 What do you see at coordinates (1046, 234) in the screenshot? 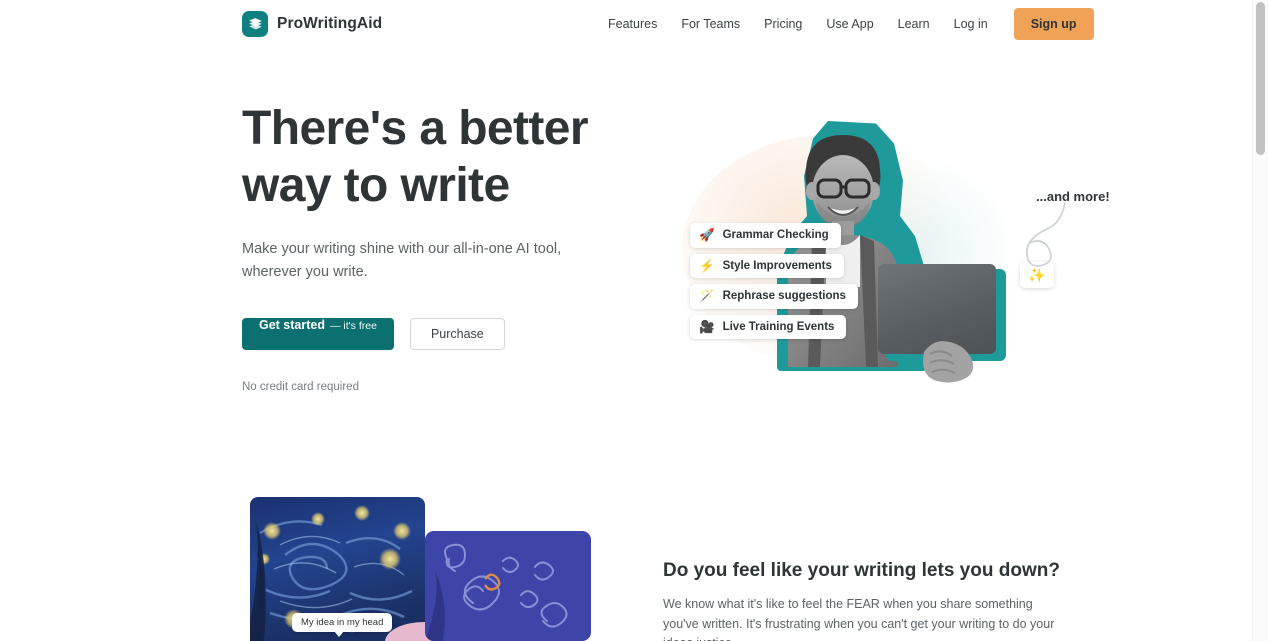
I see `annotation-curve` at bounding box center [1046, 234].